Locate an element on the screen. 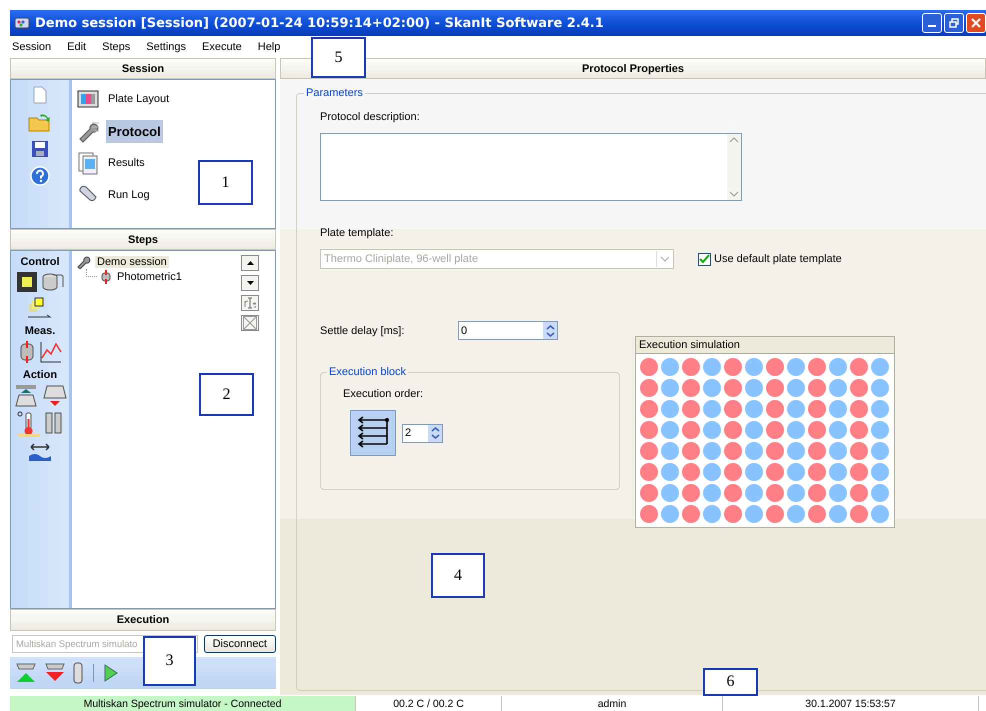 The width and height of the screenshot is (986, 711). field-label: Plate template: is located at coordinates (357, 233).